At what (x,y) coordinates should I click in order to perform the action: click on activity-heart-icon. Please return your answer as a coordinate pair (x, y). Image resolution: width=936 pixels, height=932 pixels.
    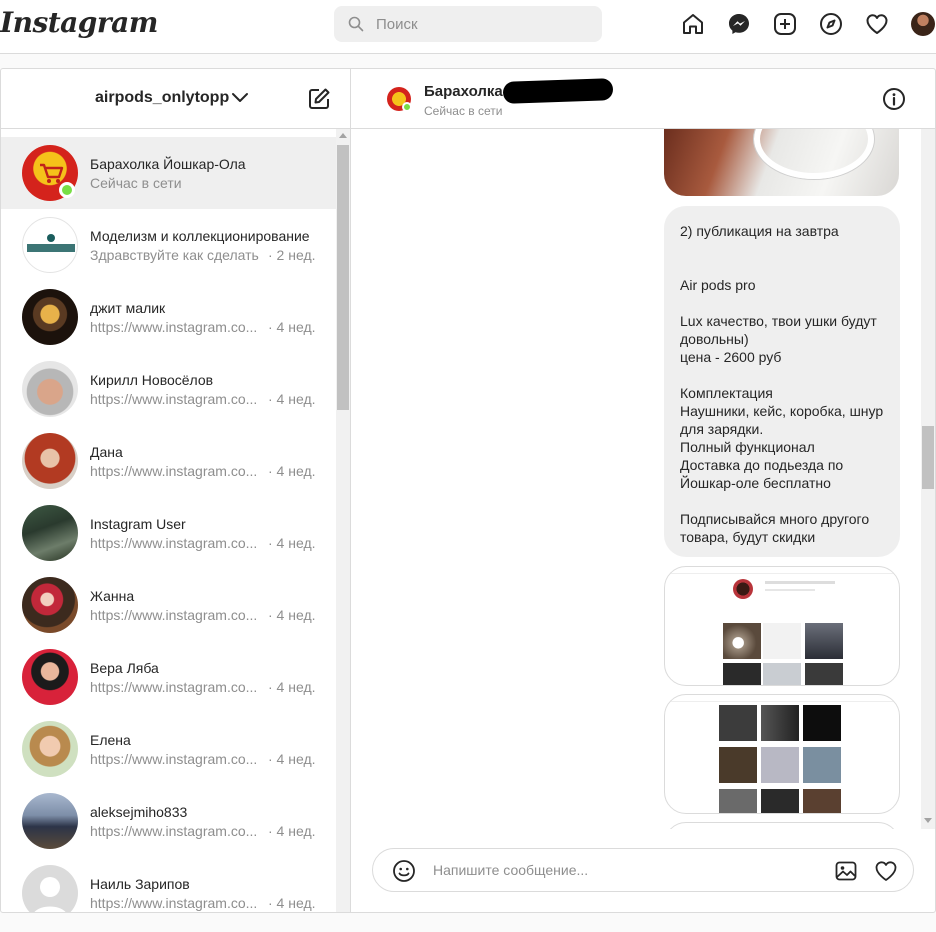
    Looking at the image, I should click on (877, 24).